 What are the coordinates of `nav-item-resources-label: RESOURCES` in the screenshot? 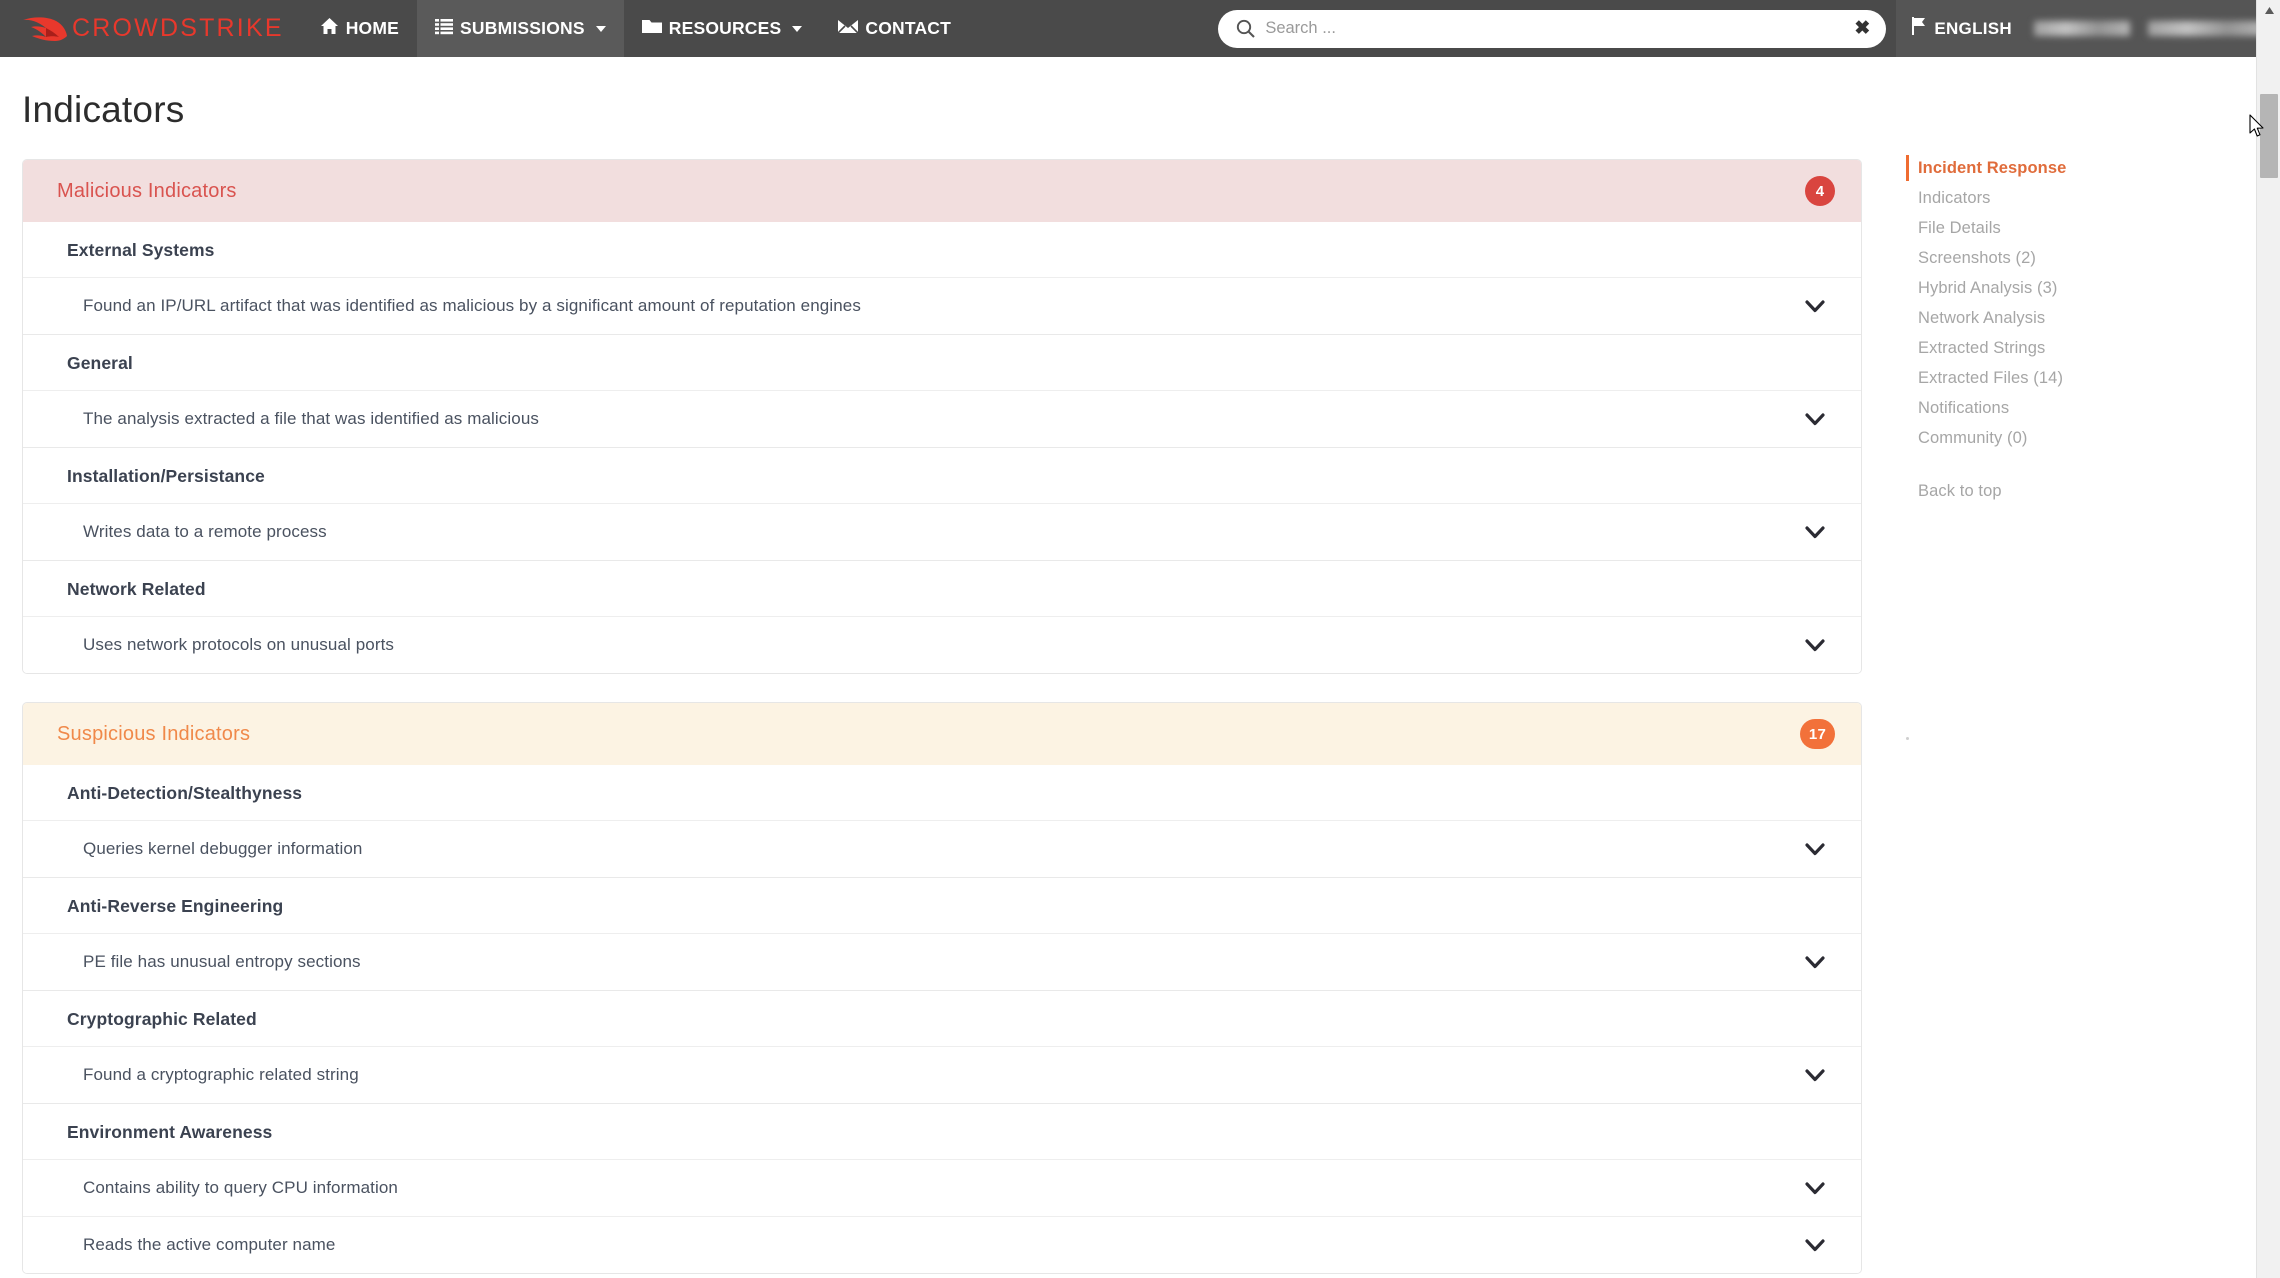 It's located at (725, 28).